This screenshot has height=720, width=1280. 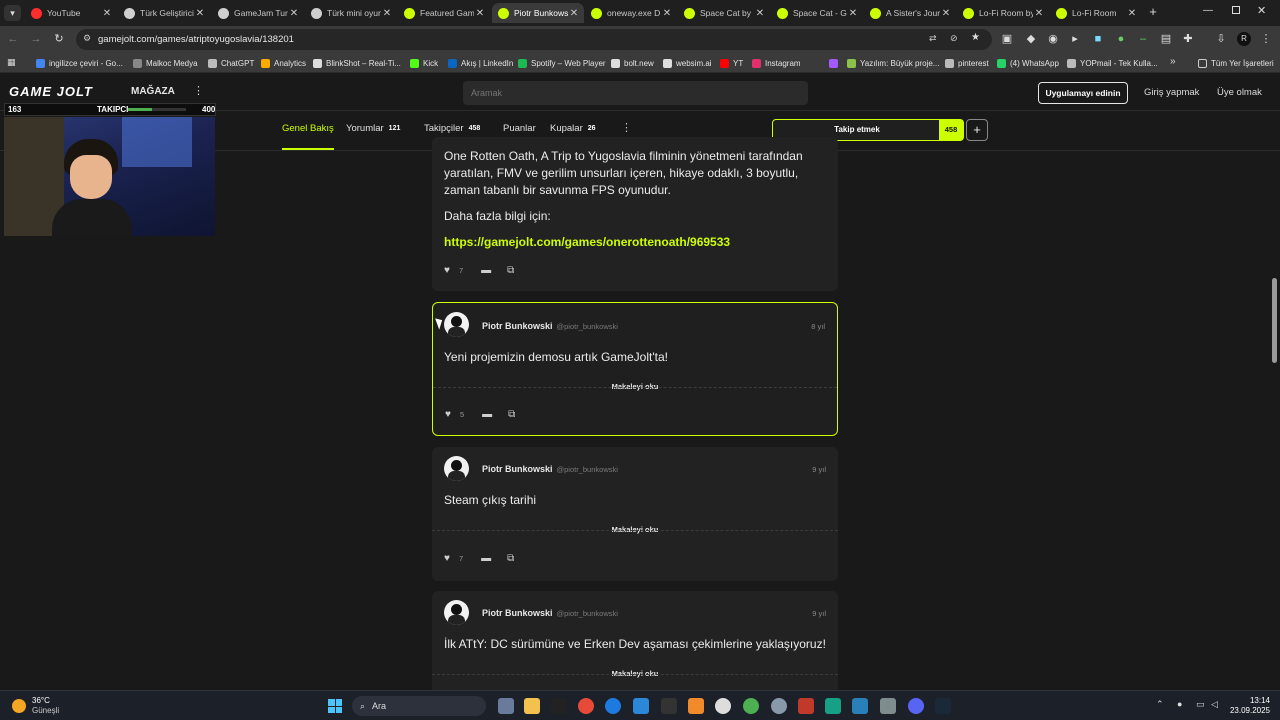 What do you see at coordinates (776, 63) in the screenshot?
I see `bookmark-item: Instagram` at bounding box center [776, 63].